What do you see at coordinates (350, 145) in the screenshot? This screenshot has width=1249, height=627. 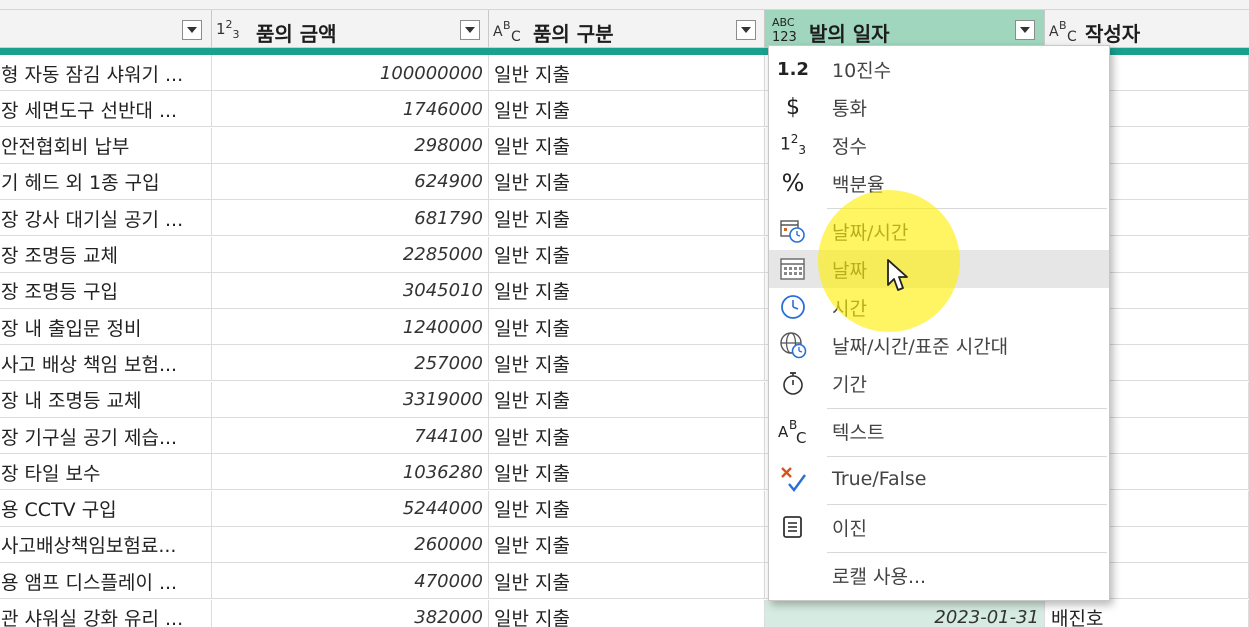 I see `cell-amount: 298000` at bounding box center [350, 145].